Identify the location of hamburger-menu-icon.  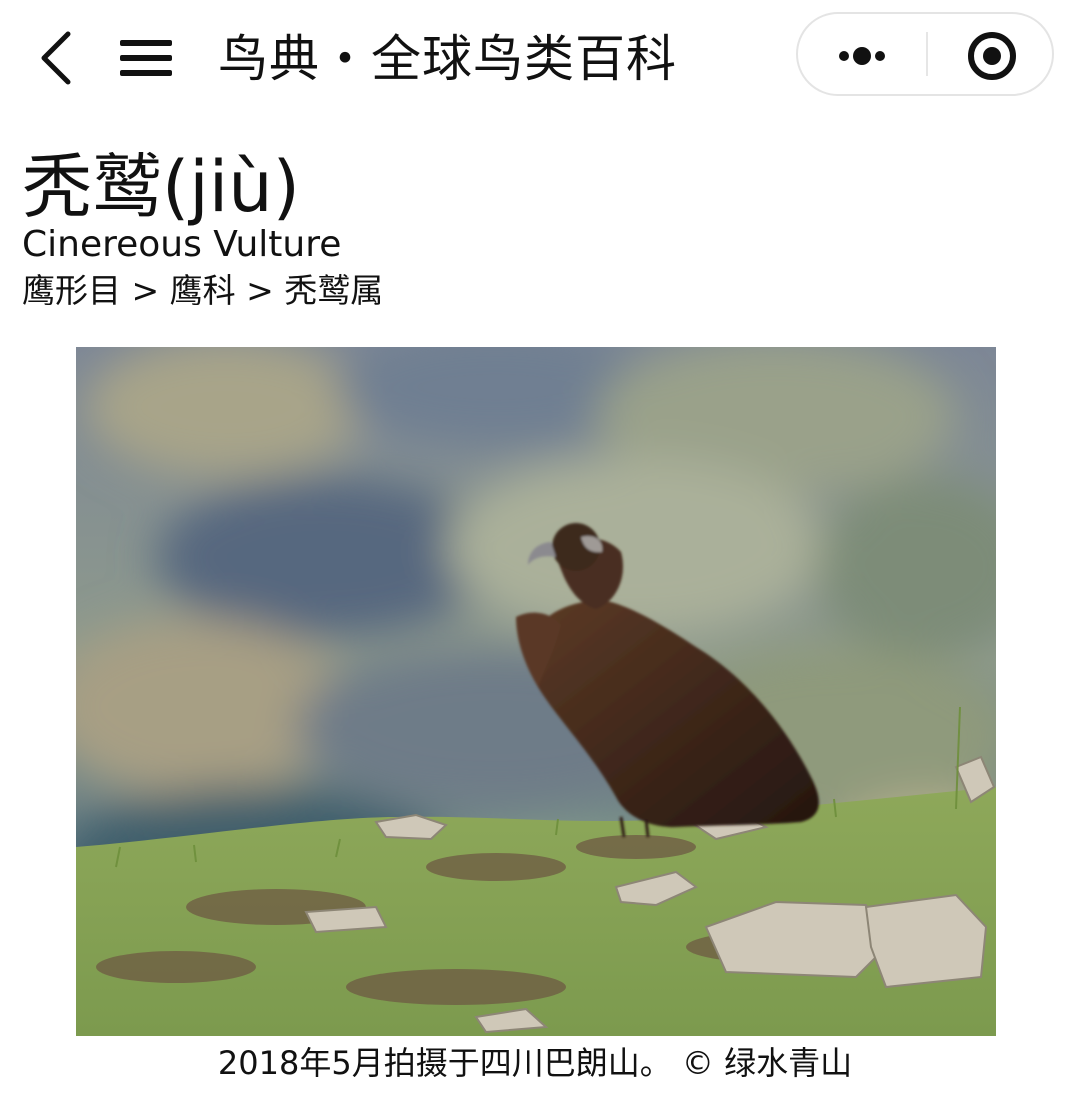
(146, 58).